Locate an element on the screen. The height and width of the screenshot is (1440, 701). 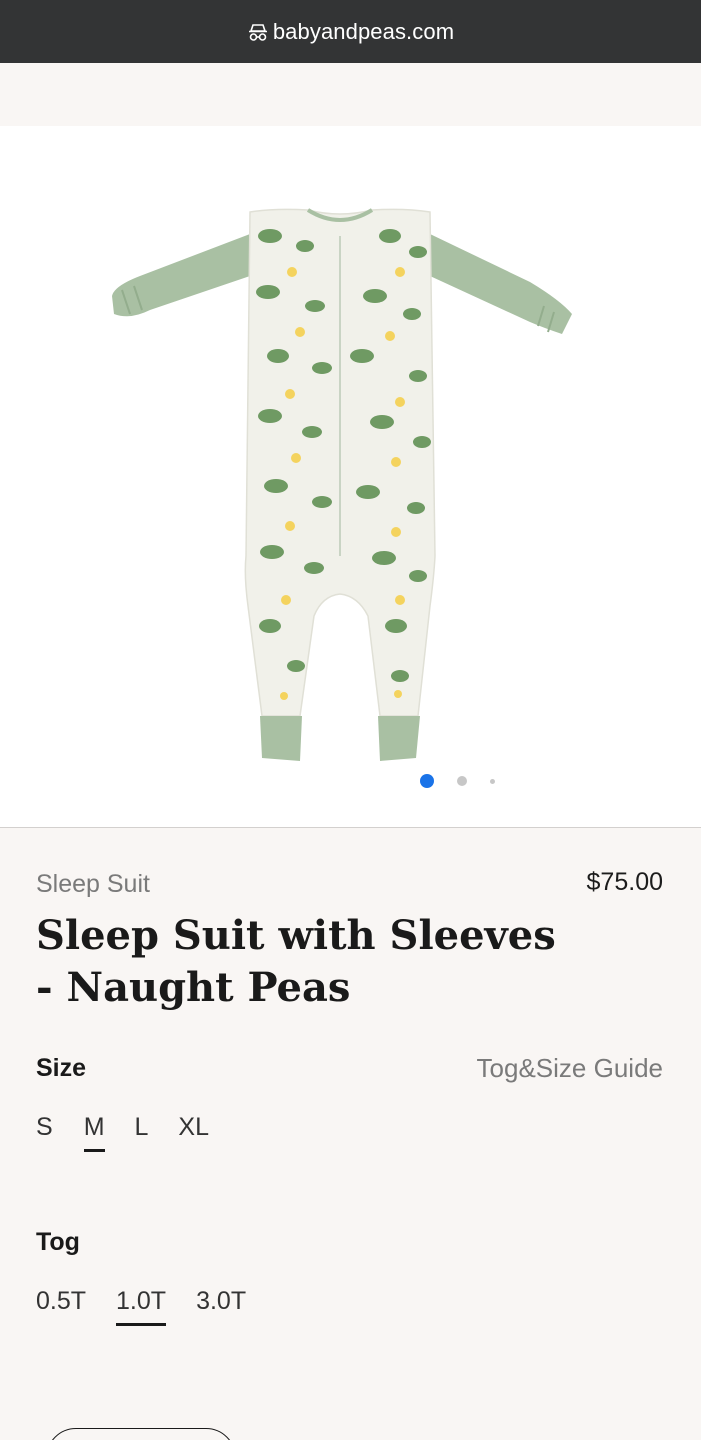
size-option-s: S is located at coordinates (44, 1132).